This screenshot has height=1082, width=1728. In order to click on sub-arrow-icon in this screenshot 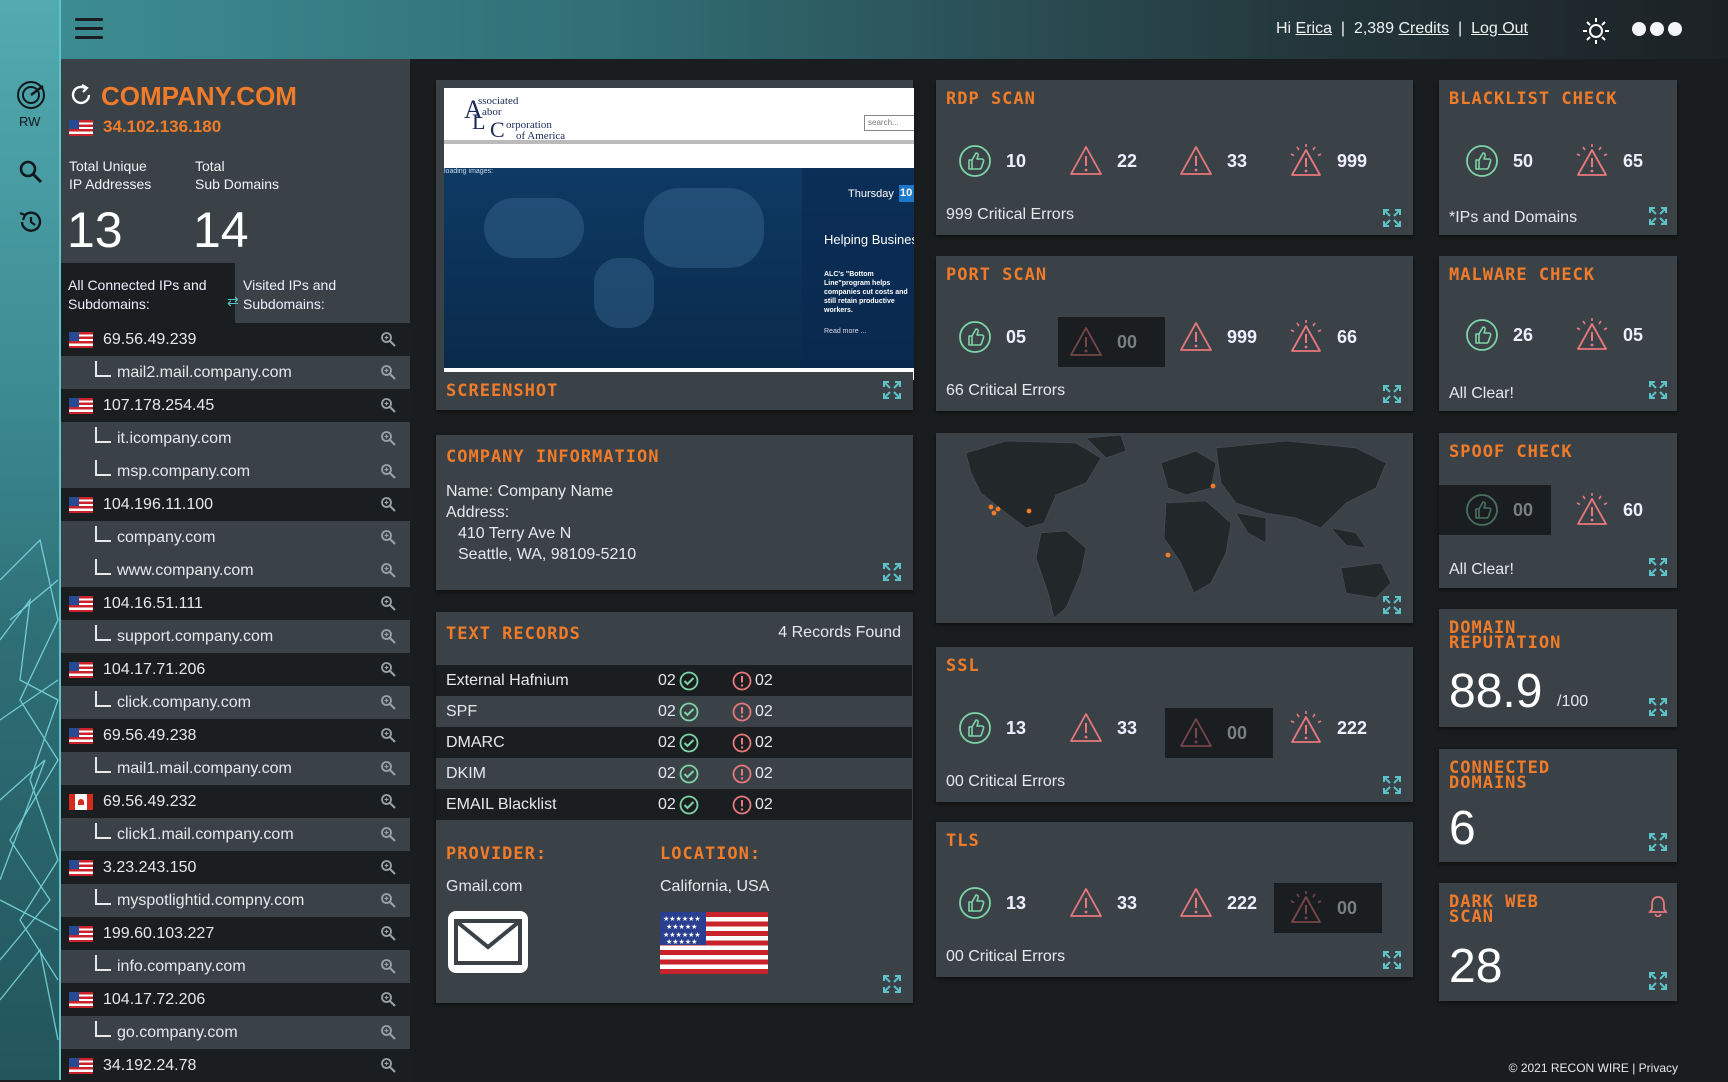, I will do `click(103, 896)`.